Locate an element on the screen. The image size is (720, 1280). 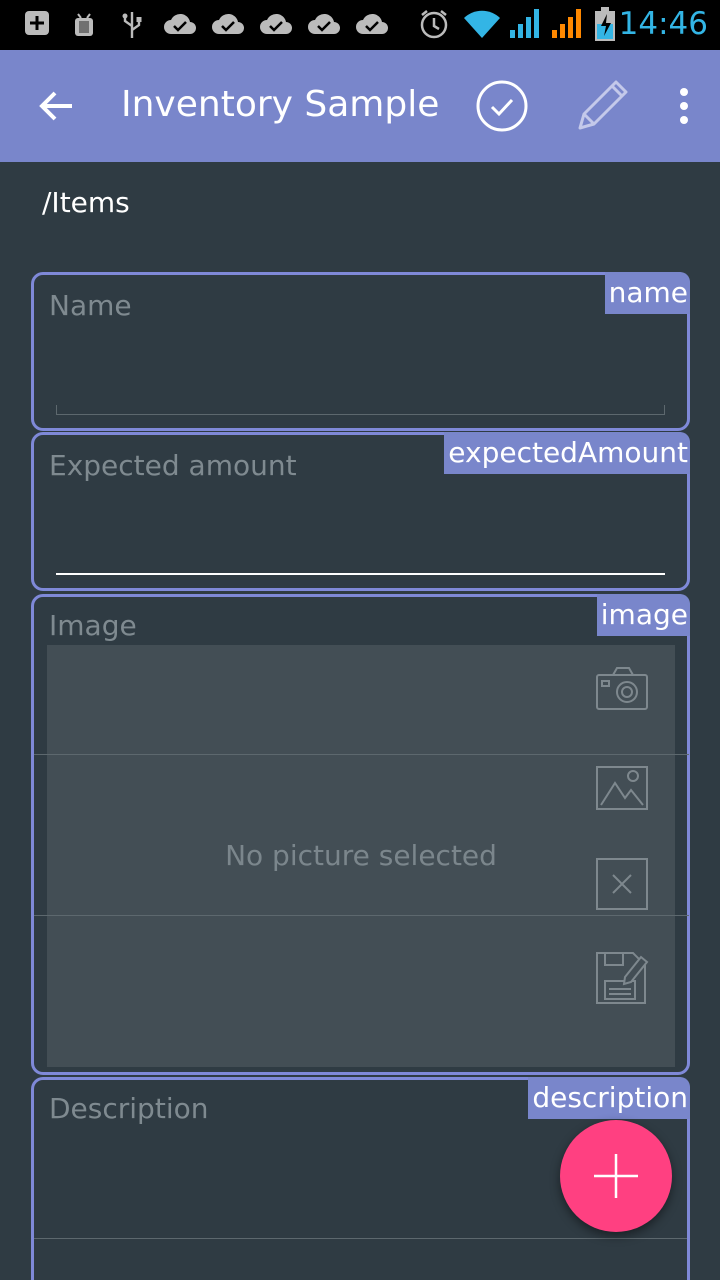
expected-amount-label: Expected amount is located at coordinates (173, 465).